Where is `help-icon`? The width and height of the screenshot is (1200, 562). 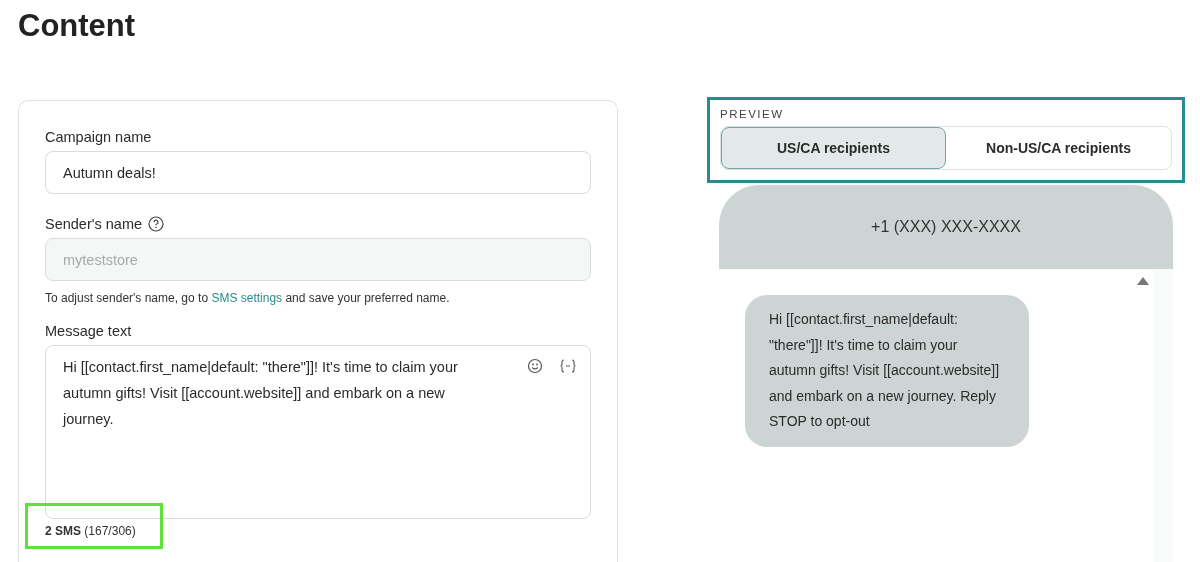
help-icon is located at coordinates (156, 224).